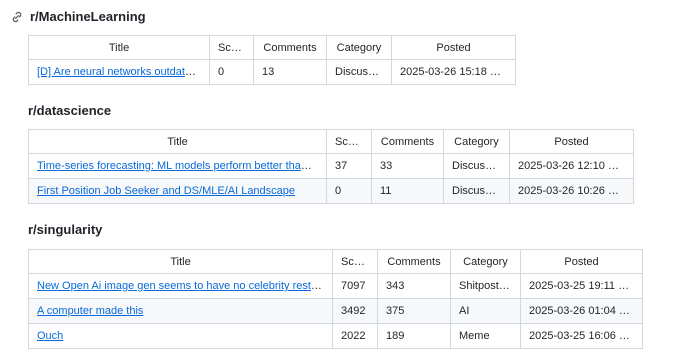 The height and width of the screenshot is (362, 680). Describe the element at coordinates (50, 336) in the screenshot. I see `post-title-link: Ouch` at that location.